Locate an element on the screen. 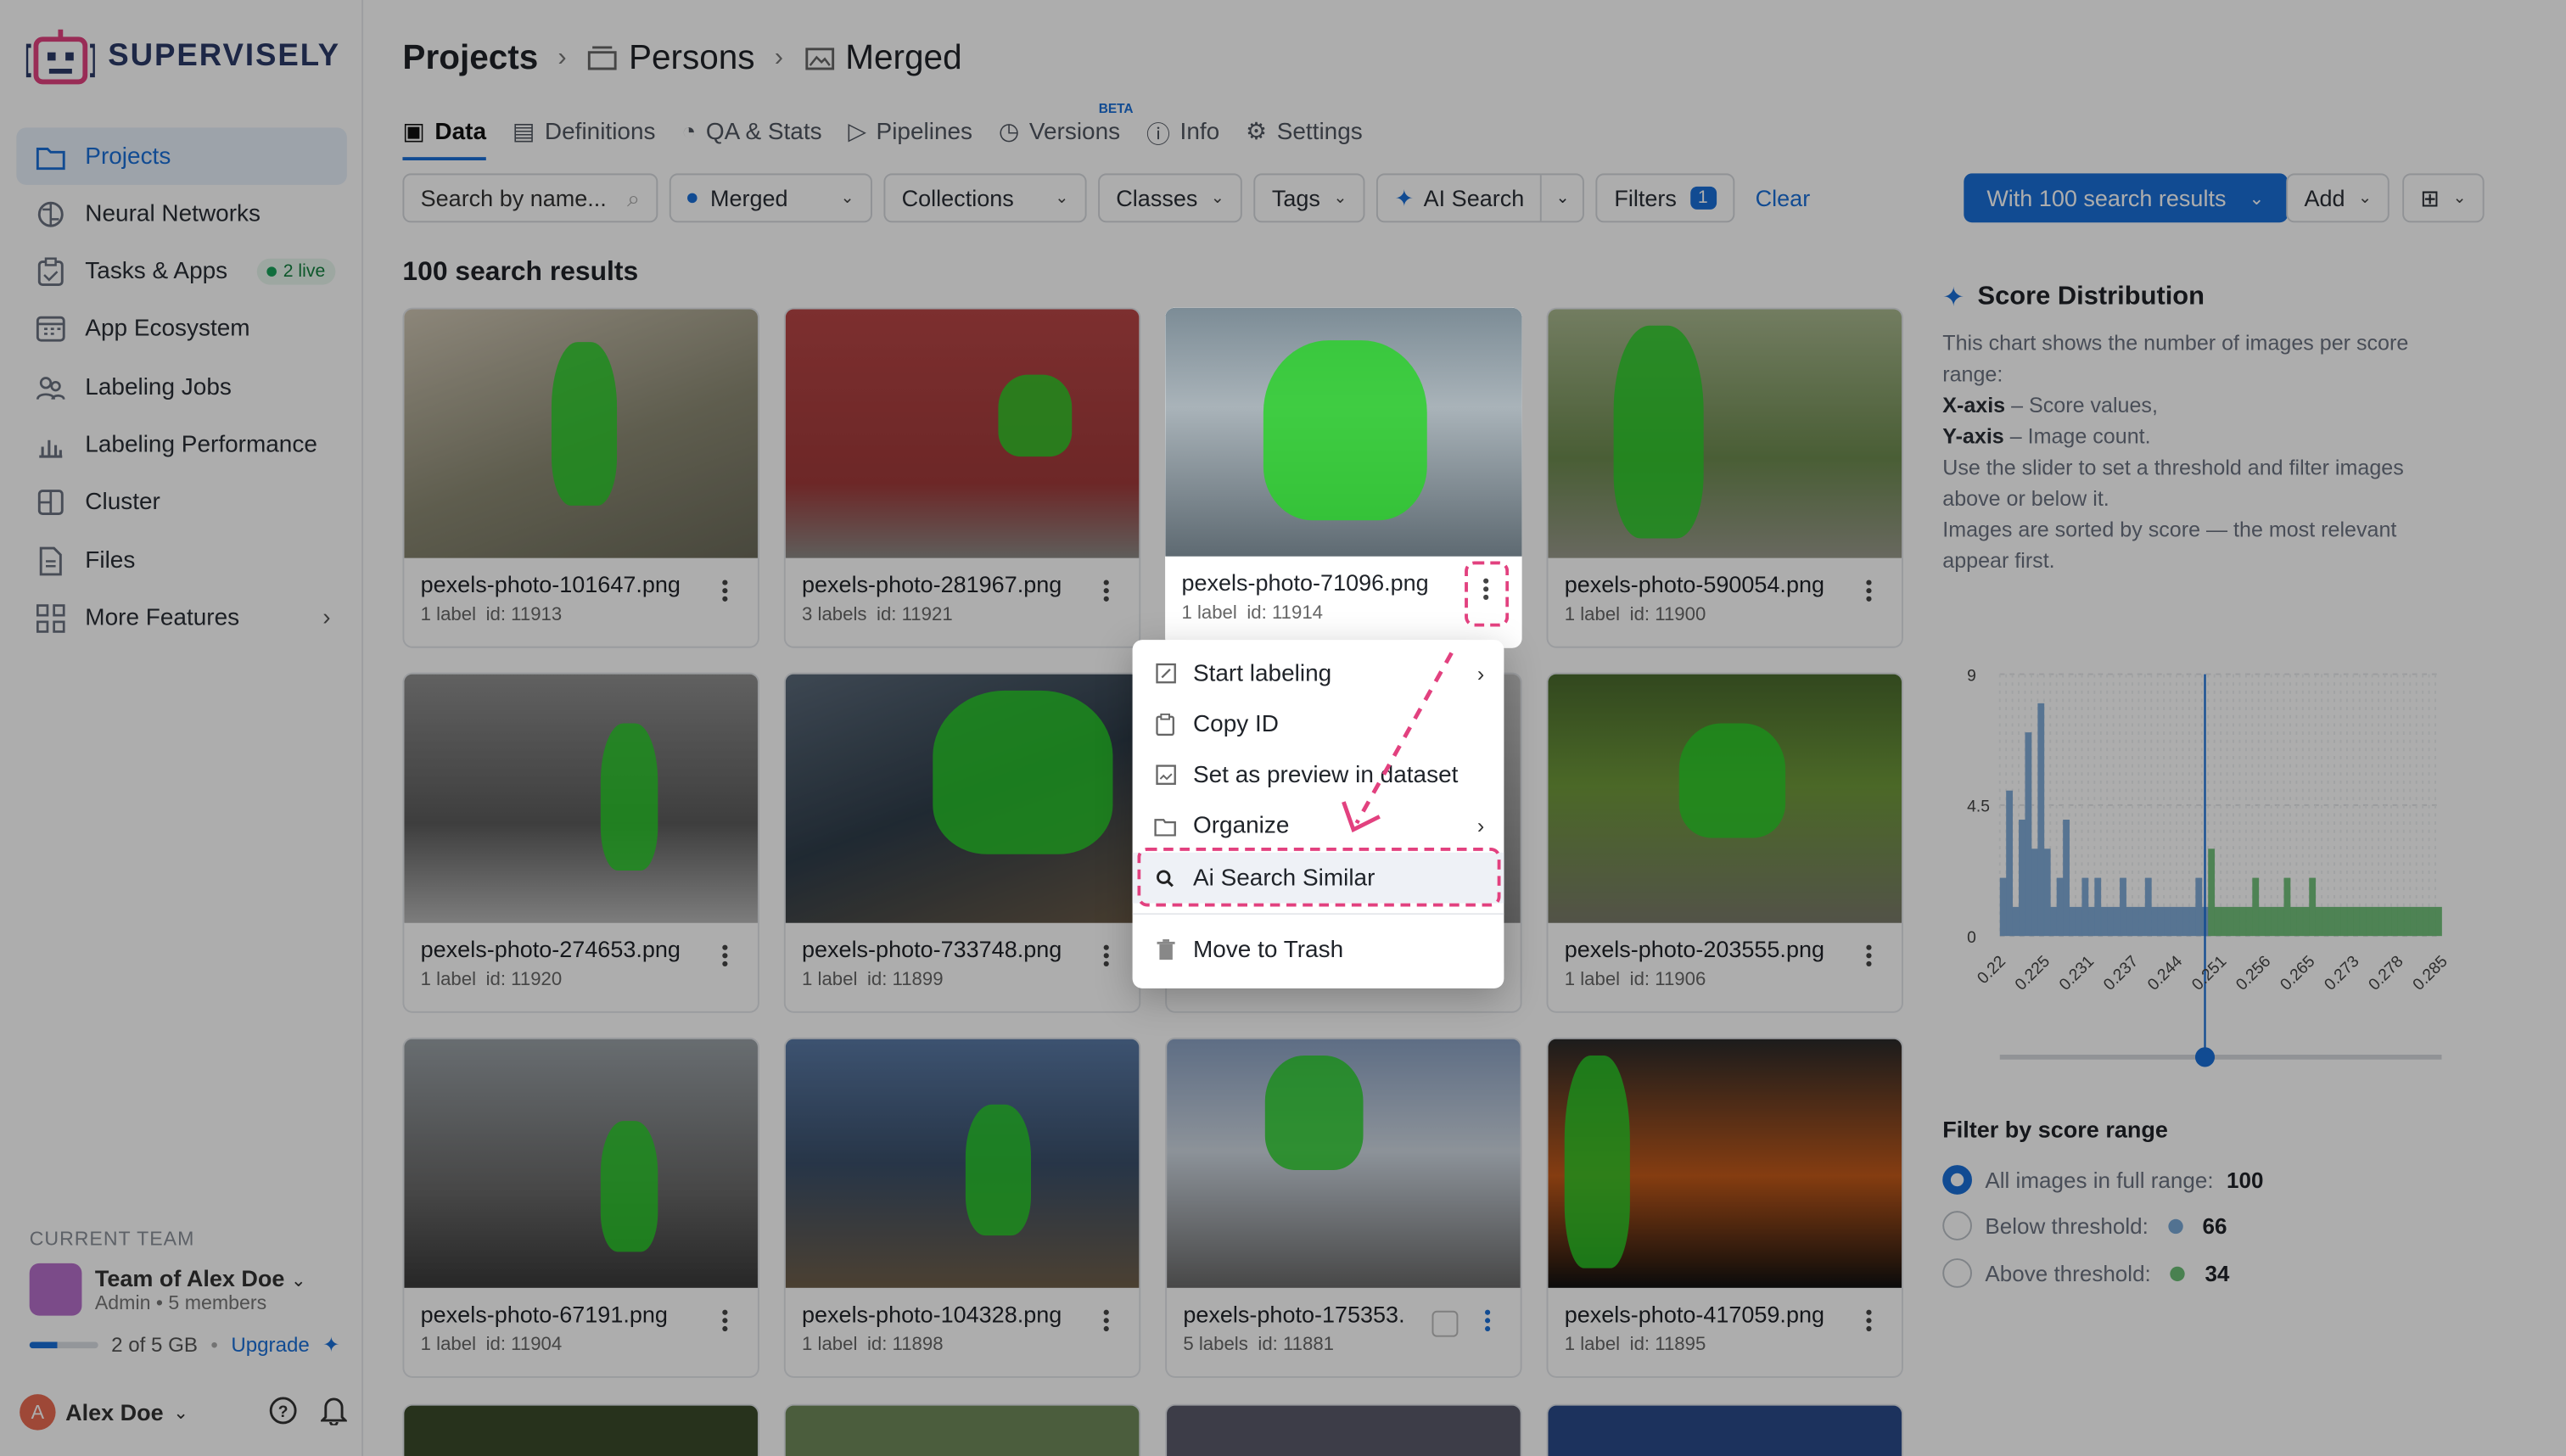  card-meta: 1 label id: 11914 is located at coordinates (1252, 613).